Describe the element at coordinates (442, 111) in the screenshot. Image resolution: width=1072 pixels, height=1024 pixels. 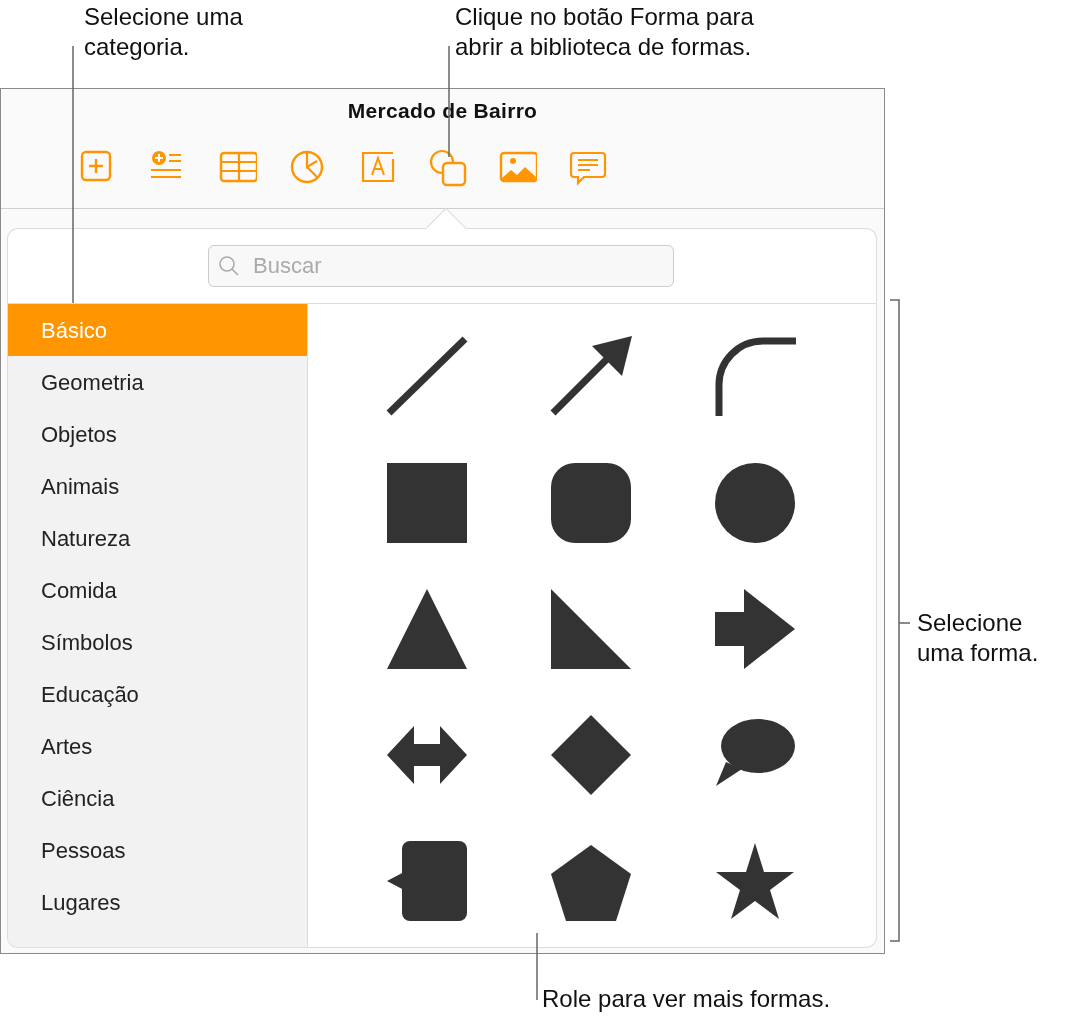
I see `document-title: Mercado de Bairro` at that location.